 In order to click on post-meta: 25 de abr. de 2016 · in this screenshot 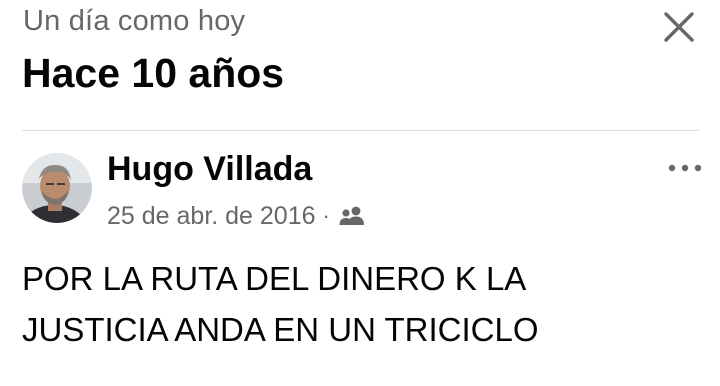, I will do `click(236, 216)`.